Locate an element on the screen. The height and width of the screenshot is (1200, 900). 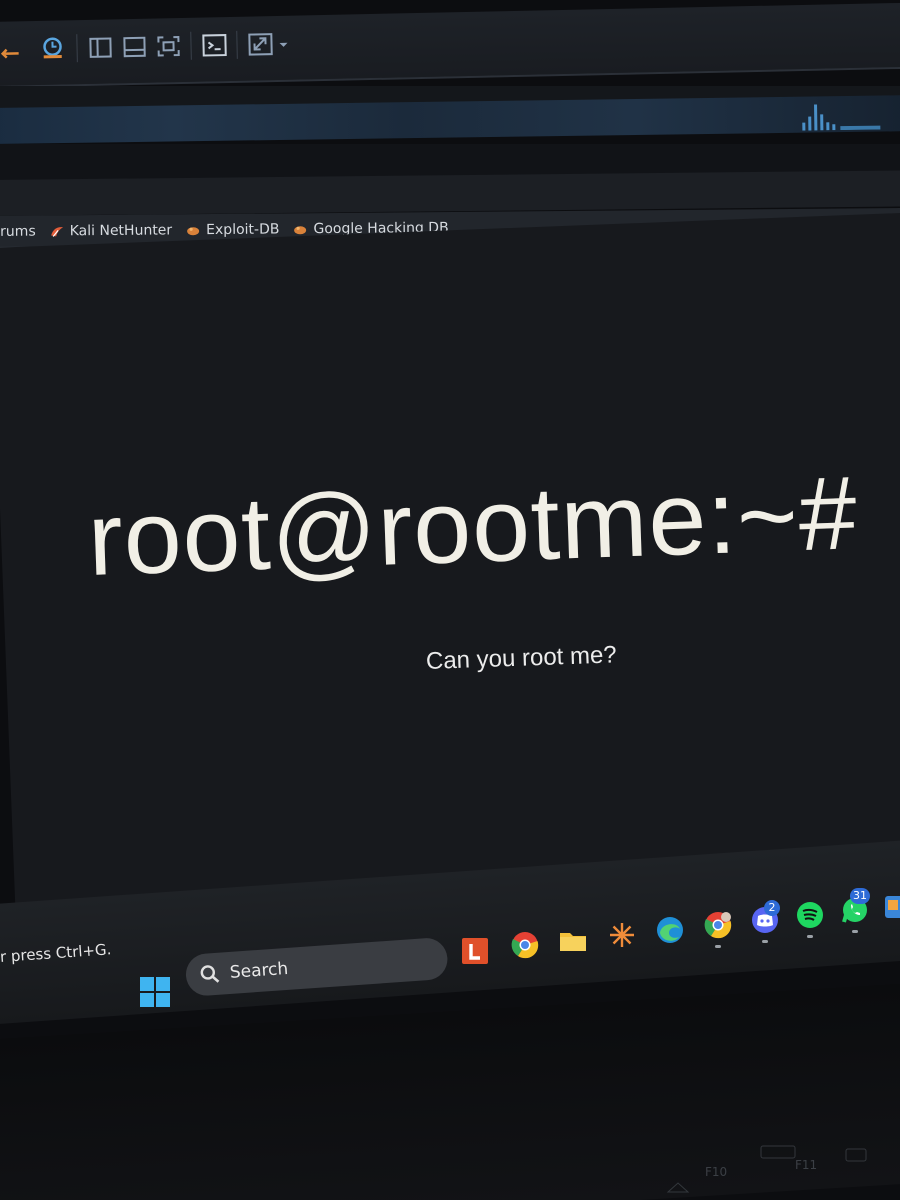
fullscreen-icon is located at coordinates (168, 46).